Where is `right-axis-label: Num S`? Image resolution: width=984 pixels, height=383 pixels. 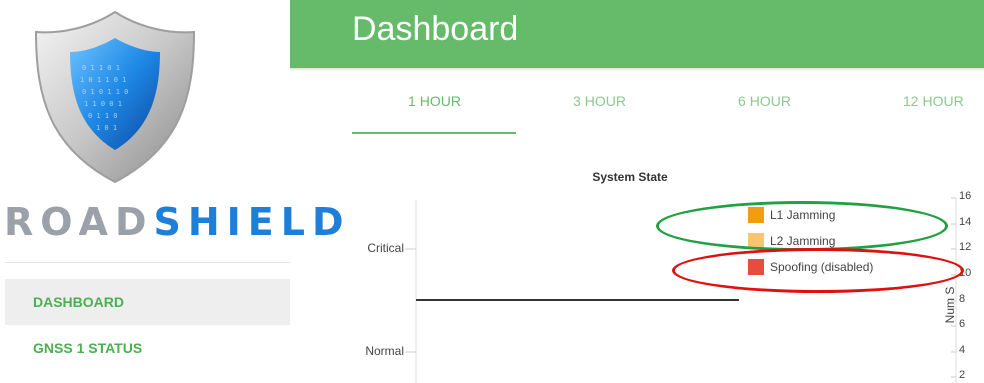
right-axis-label: Num S is located at coordinates (950, 305).